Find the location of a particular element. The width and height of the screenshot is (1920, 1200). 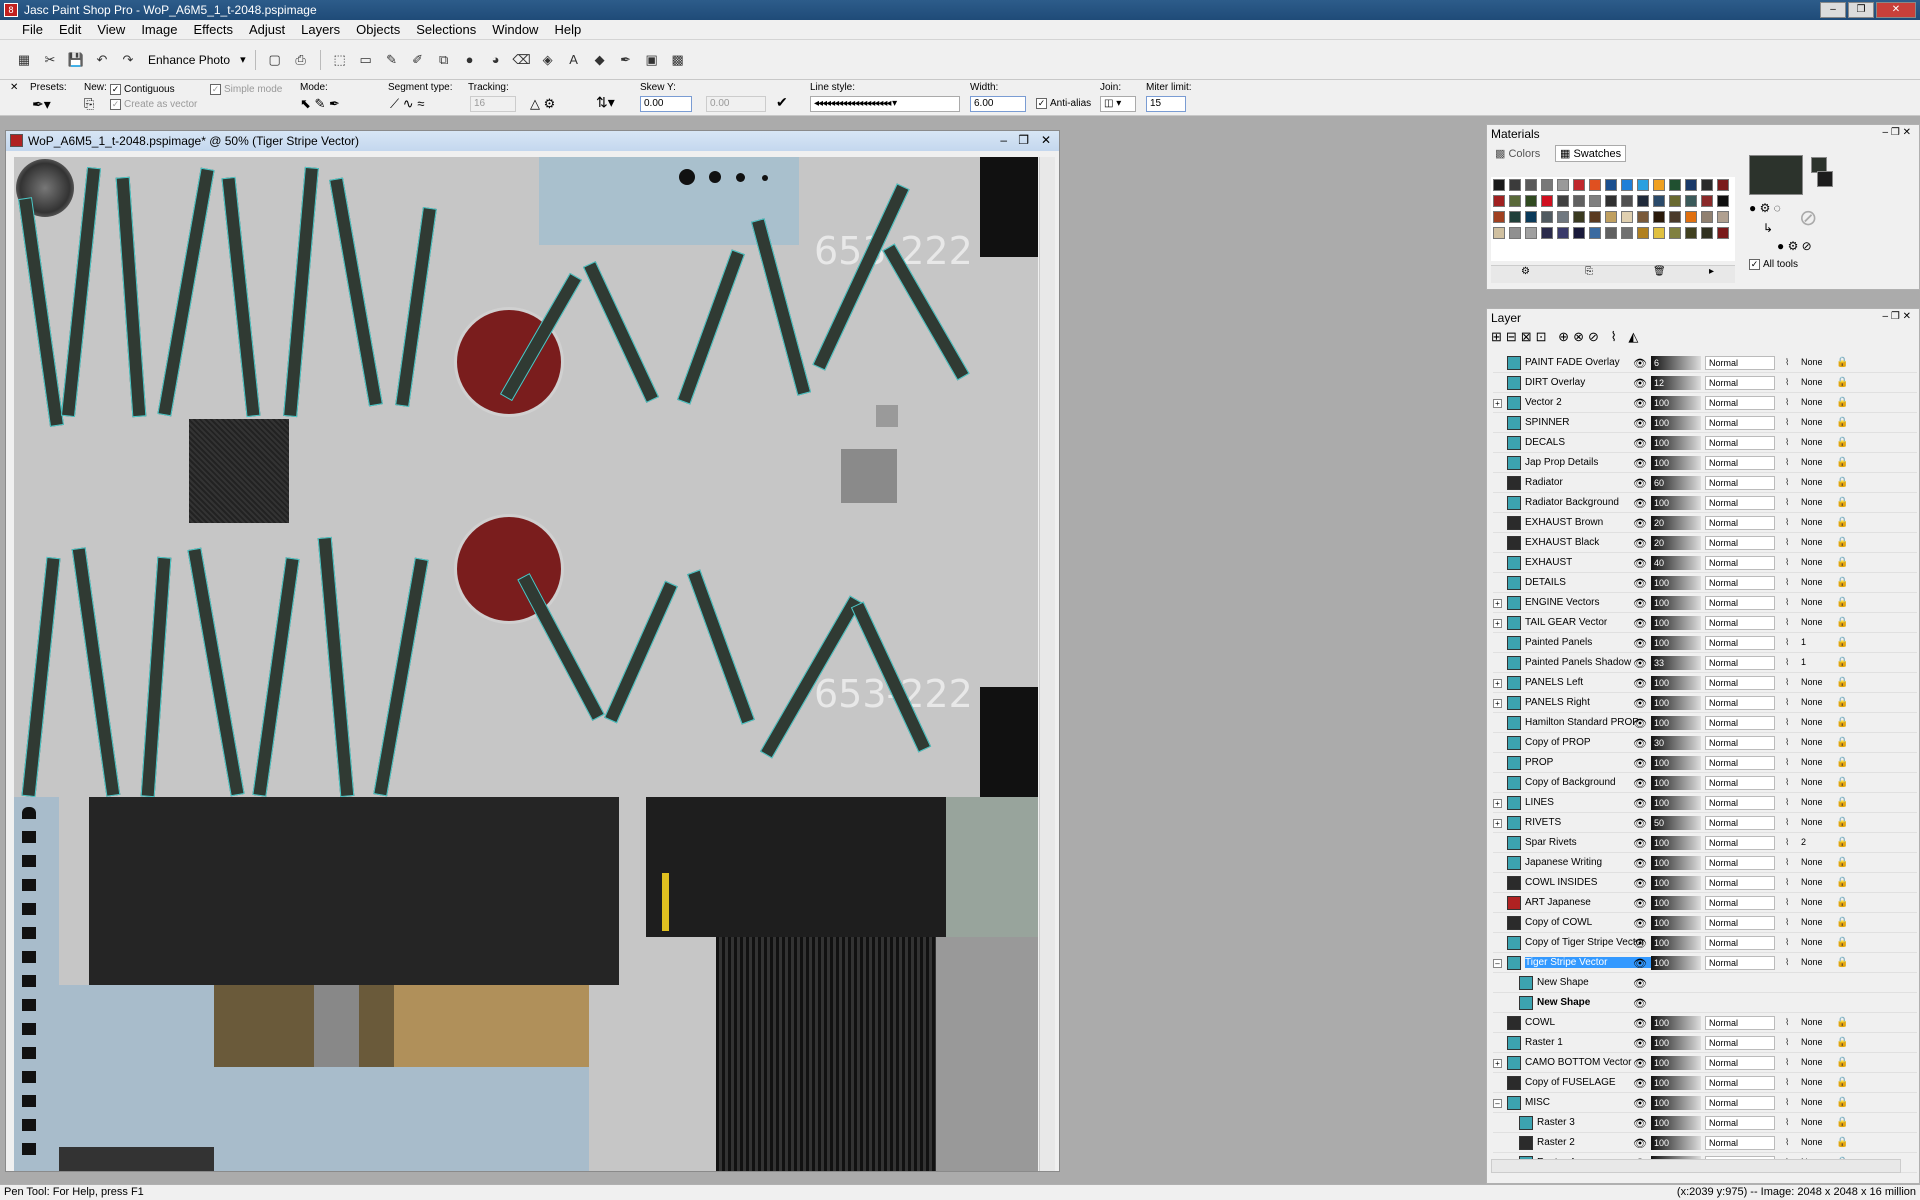

swap-icon: ↳ is located at coordinates (1768, 228).